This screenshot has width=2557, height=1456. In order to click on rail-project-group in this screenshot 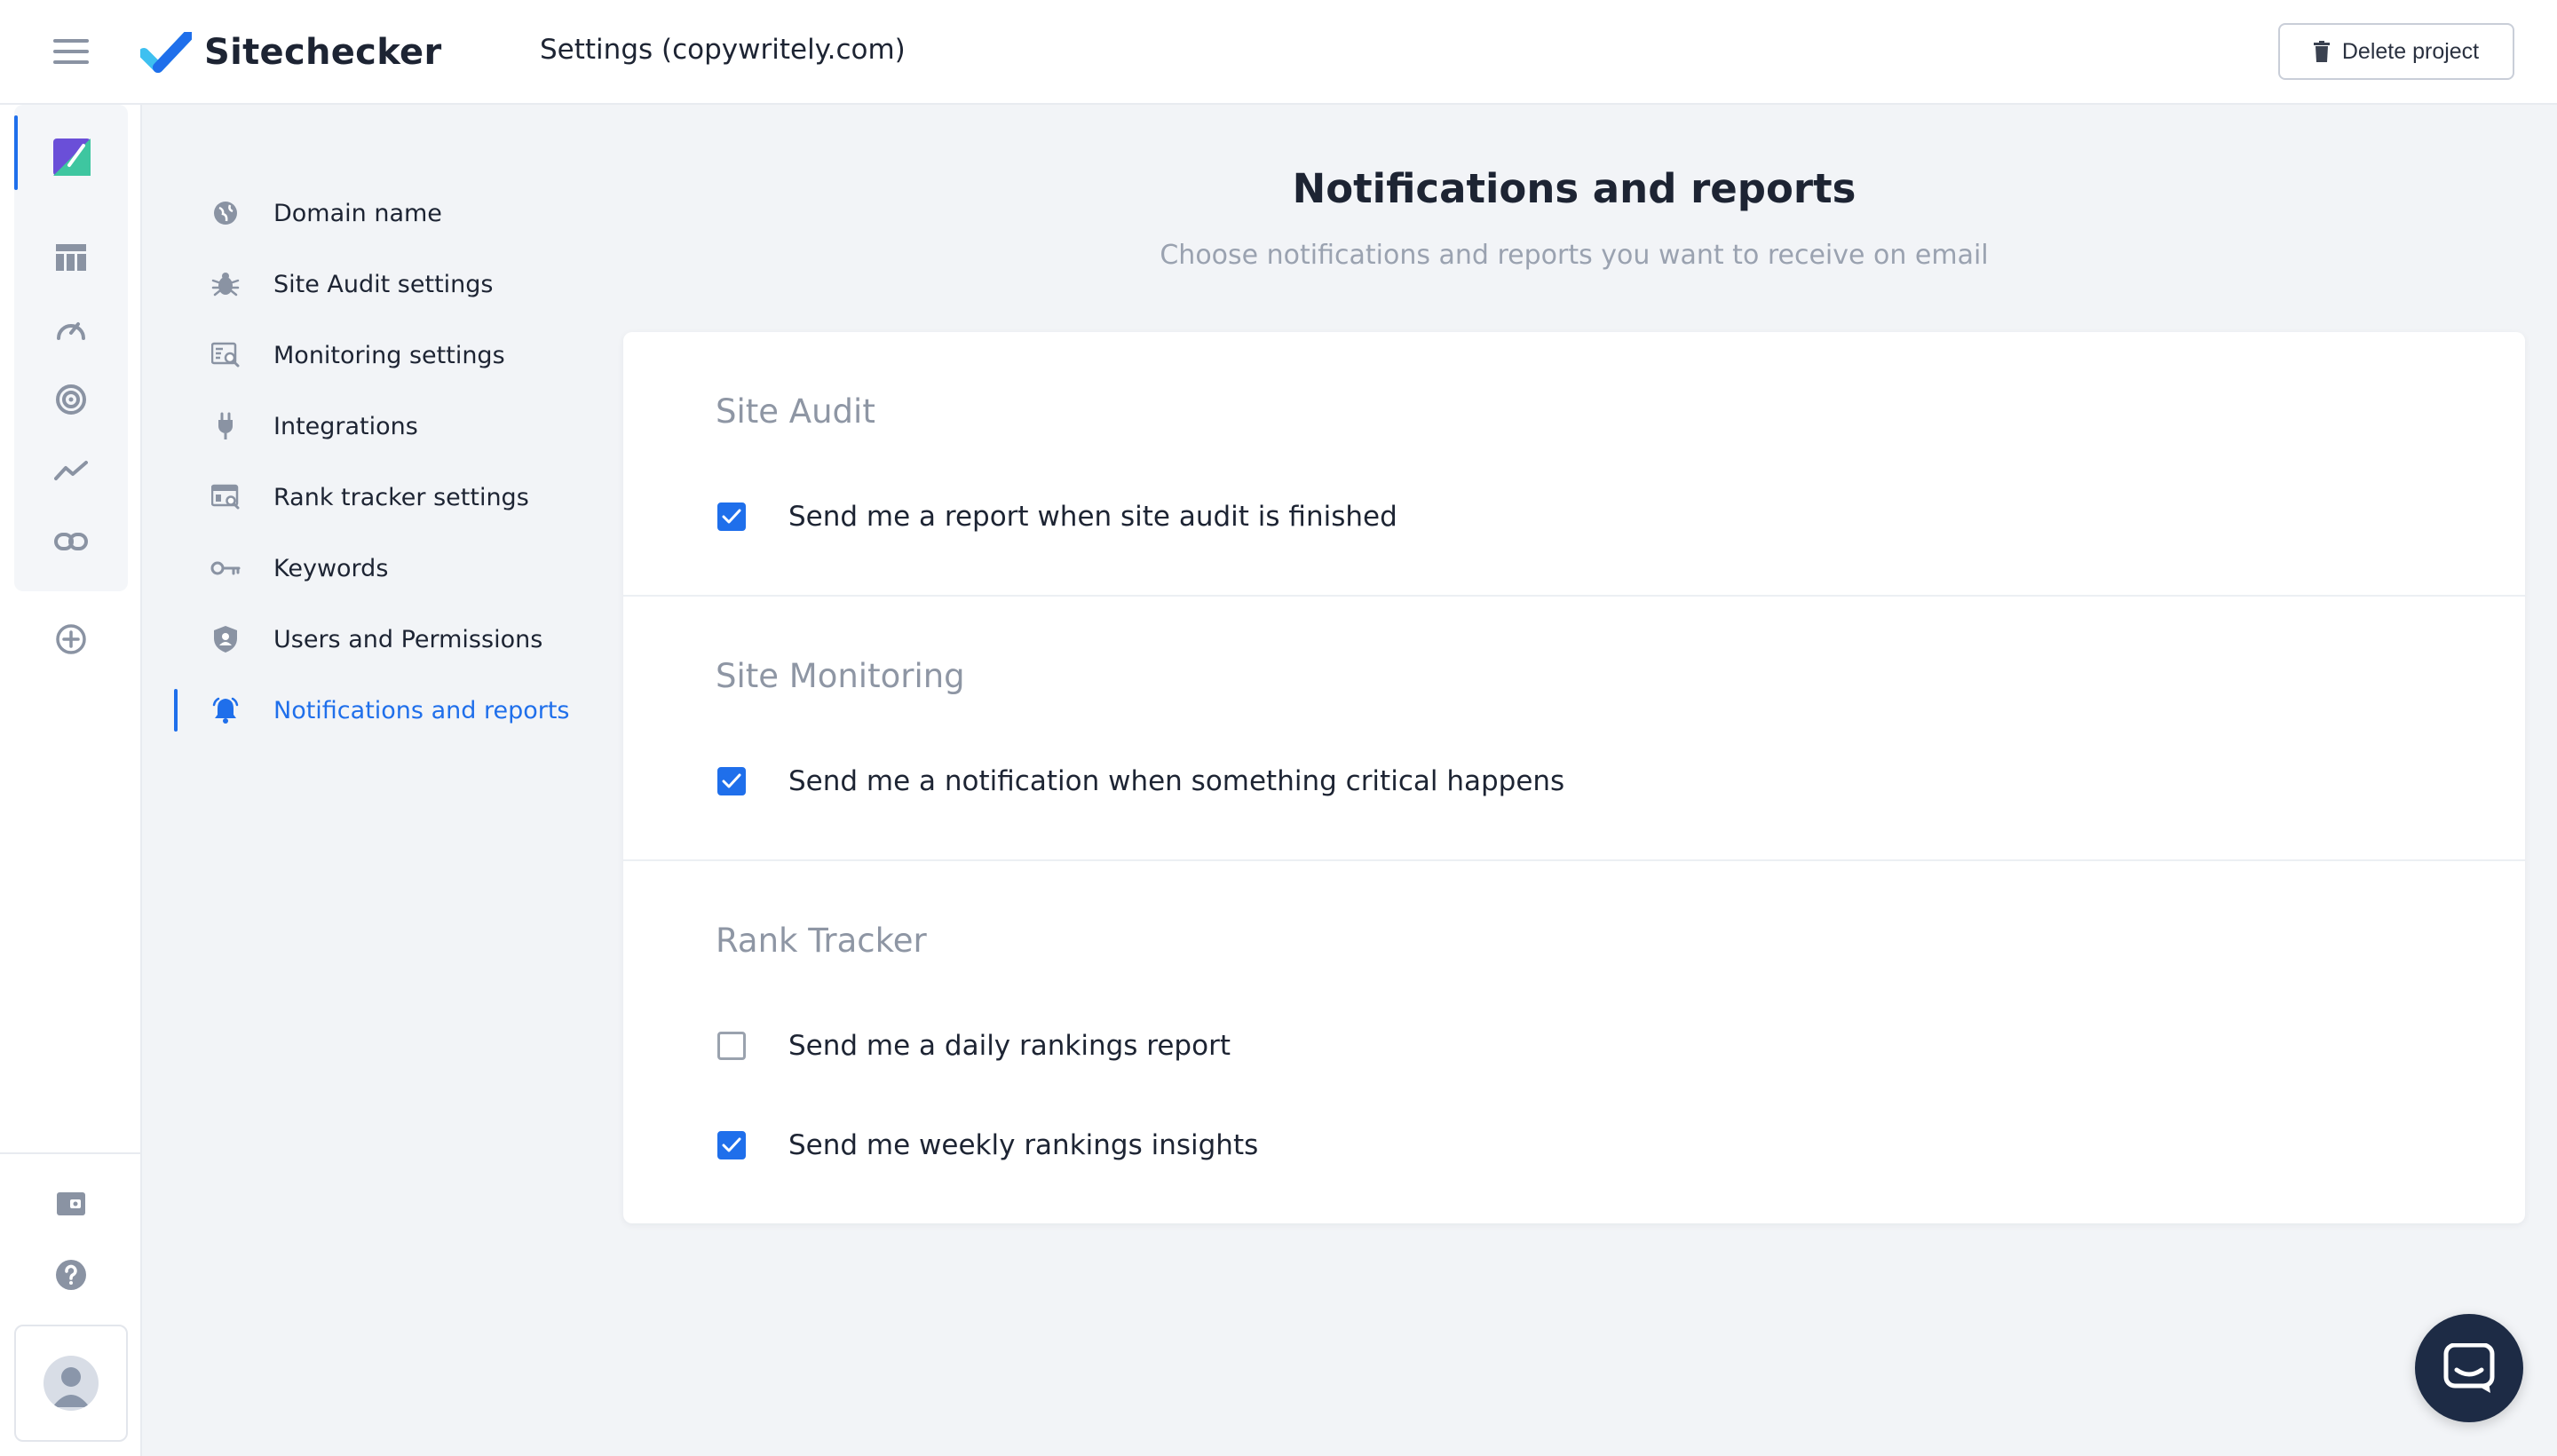, I will do `click(71, 348)`.